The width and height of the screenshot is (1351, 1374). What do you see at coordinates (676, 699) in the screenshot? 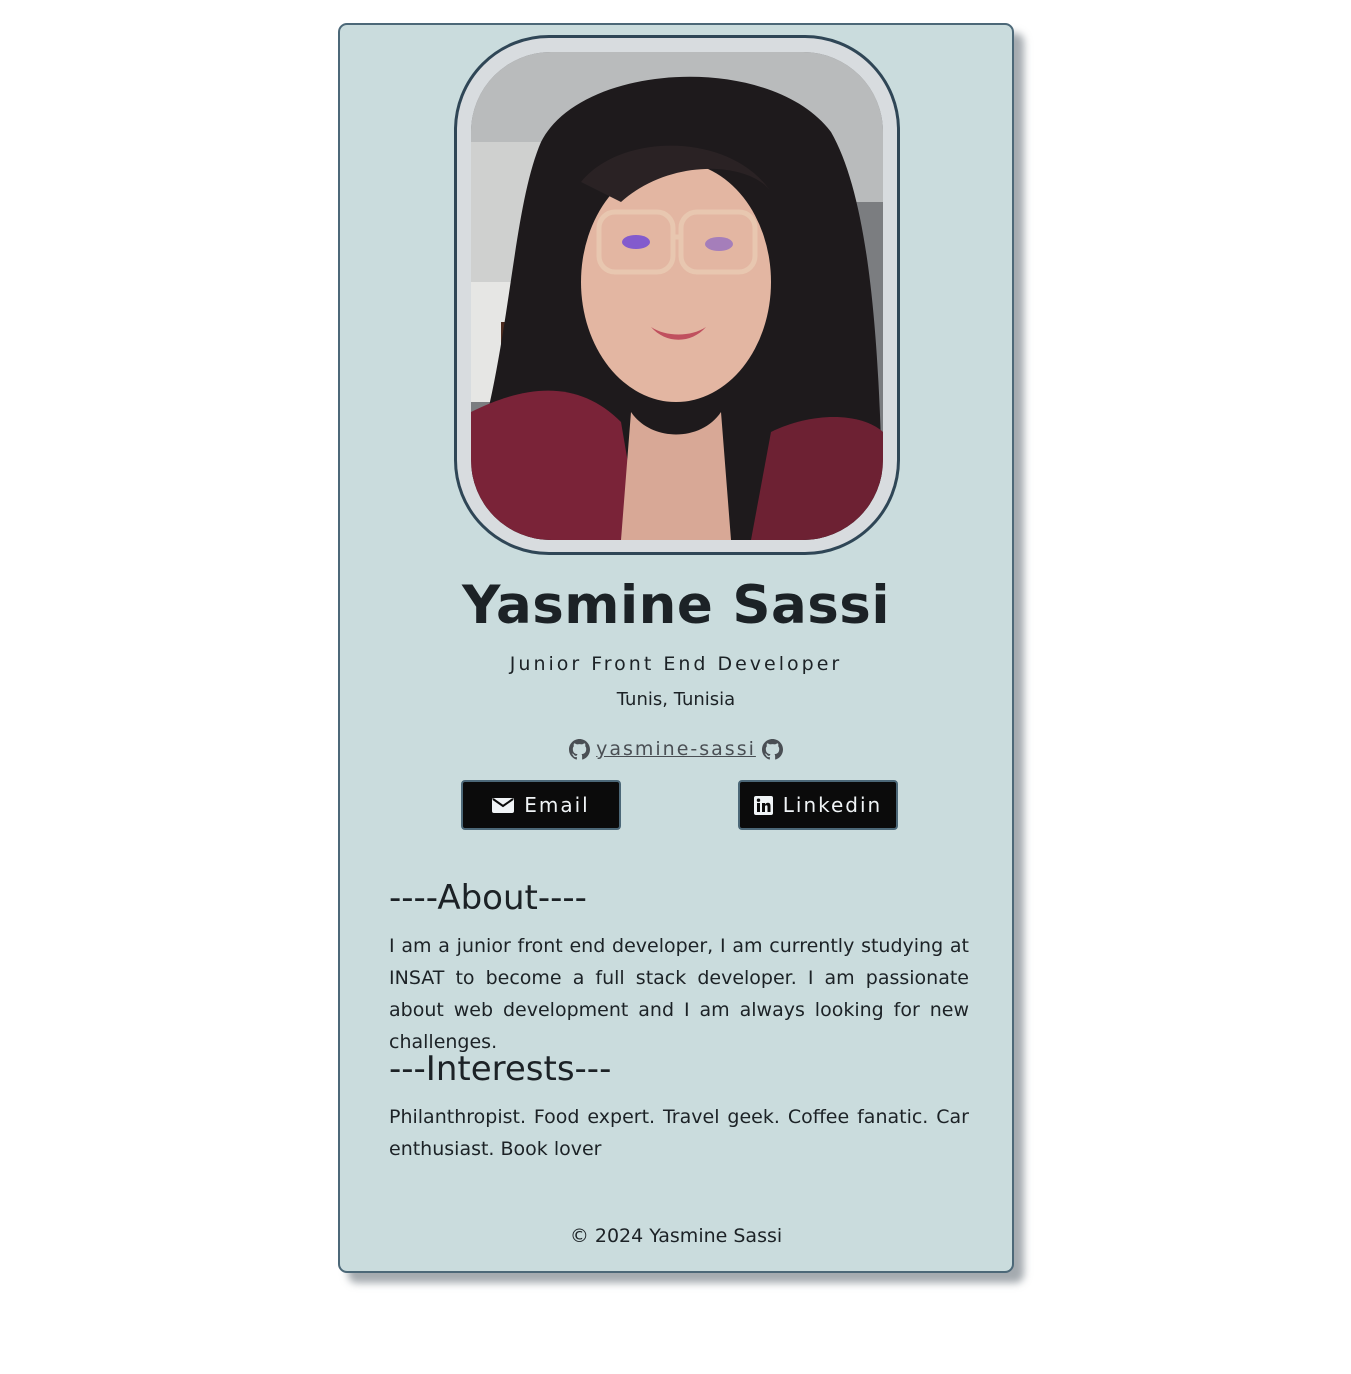
I see `profile-location: Tunis, Tunisia` at bounding box center [676, 699].